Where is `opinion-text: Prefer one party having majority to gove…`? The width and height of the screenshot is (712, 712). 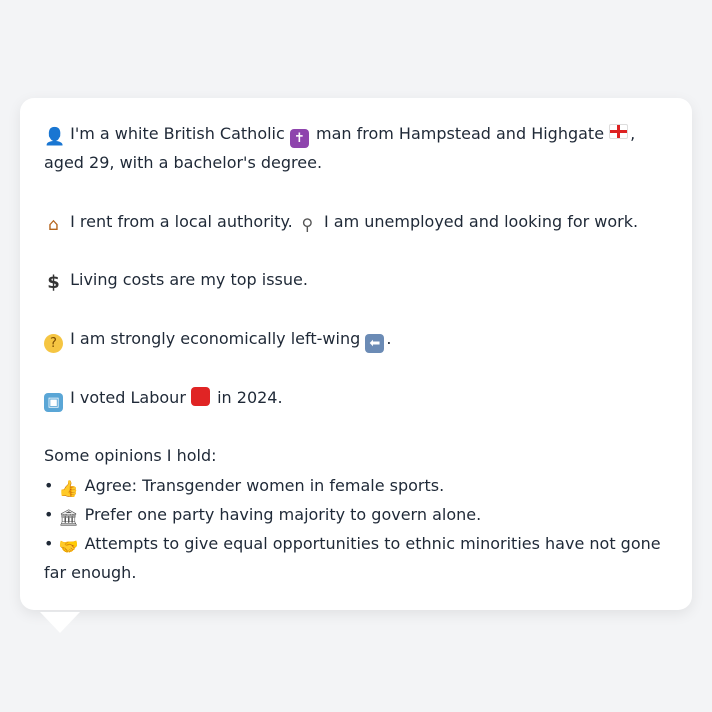
opinion-text: Prefer one party having majority to gove… is located at coordinates (283, 514).